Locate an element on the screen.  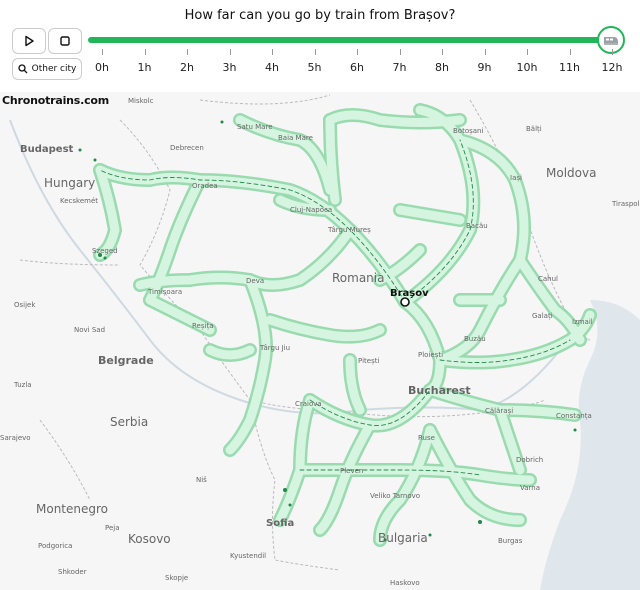
city-label: Călărași is located at coordinates (499, 411).